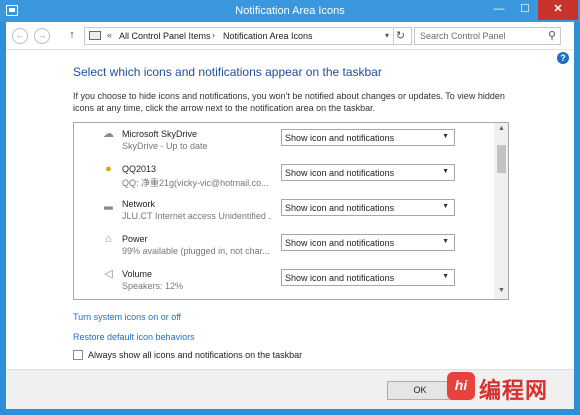  Describe the element at coordinates (109, 35) in the screenshot. I see `breadcrumb-overflow-icon: «` at that location.